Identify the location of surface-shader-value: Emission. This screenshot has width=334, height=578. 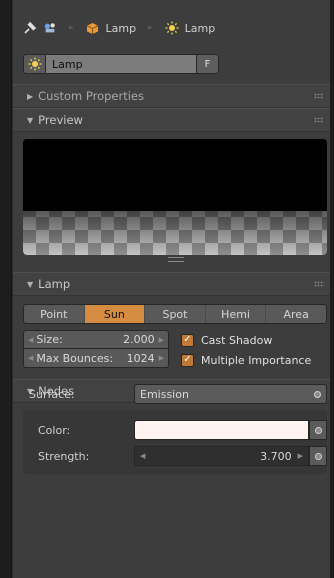
(164, 394).